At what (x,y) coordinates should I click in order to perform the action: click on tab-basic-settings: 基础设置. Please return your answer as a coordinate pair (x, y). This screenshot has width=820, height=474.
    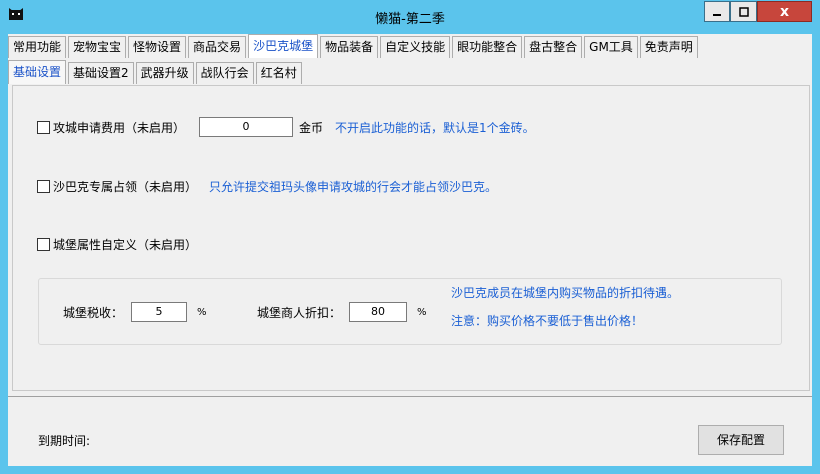
    Looking at the image, I should click on (37, 72).